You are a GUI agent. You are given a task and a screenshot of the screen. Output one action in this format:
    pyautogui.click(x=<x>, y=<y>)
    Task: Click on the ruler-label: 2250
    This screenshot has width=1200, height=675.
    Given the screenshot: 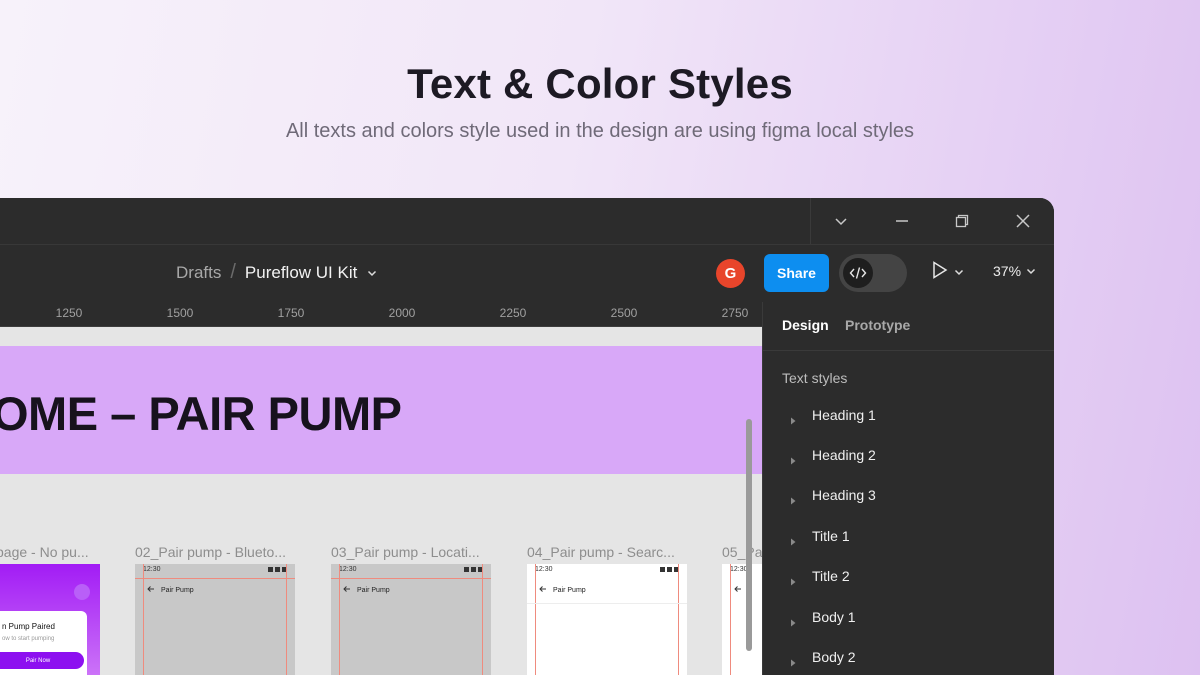 What is the action you would take?
    pyautogui.click(x=513, y=313)
    